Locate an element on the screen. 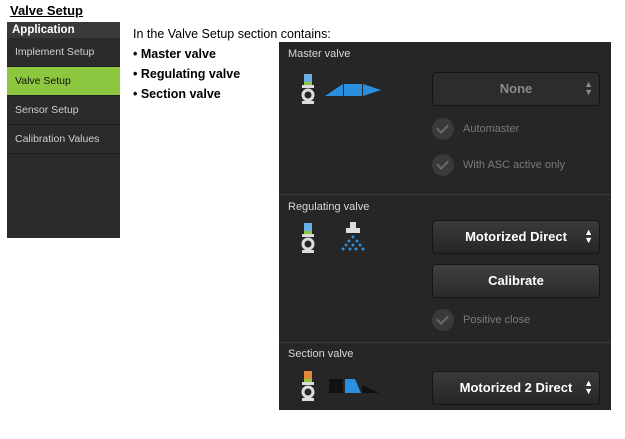 The image size is (625, 439). asc-active-option: With ASC active only is located at coordinates (498, 165).